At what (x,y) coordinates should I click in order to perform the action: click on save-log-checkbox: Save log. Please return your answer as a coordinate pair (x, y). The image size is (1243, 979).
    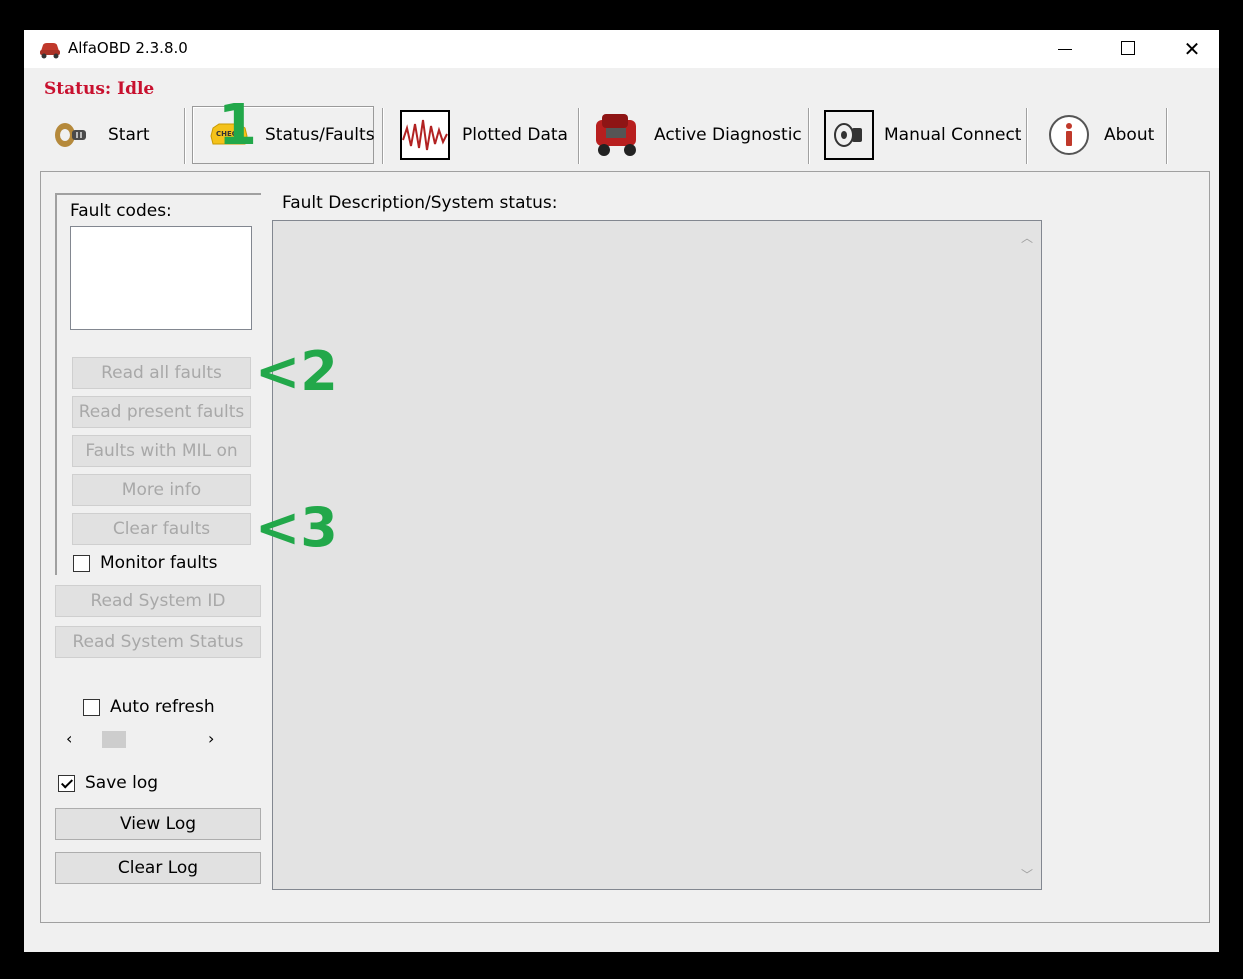
    Looking at the image, I should click on (108, 783).